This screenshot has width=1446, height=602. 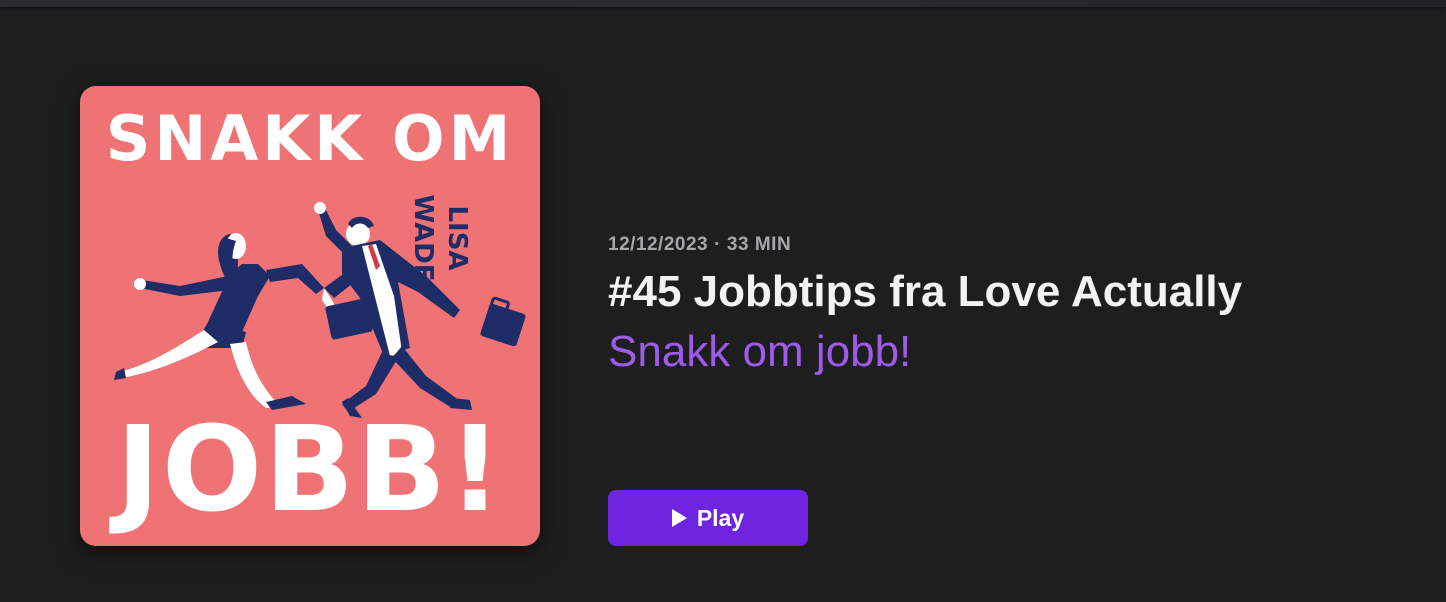 I want to click on episode-duration: 33 MIN, so click(x=759, y=244).